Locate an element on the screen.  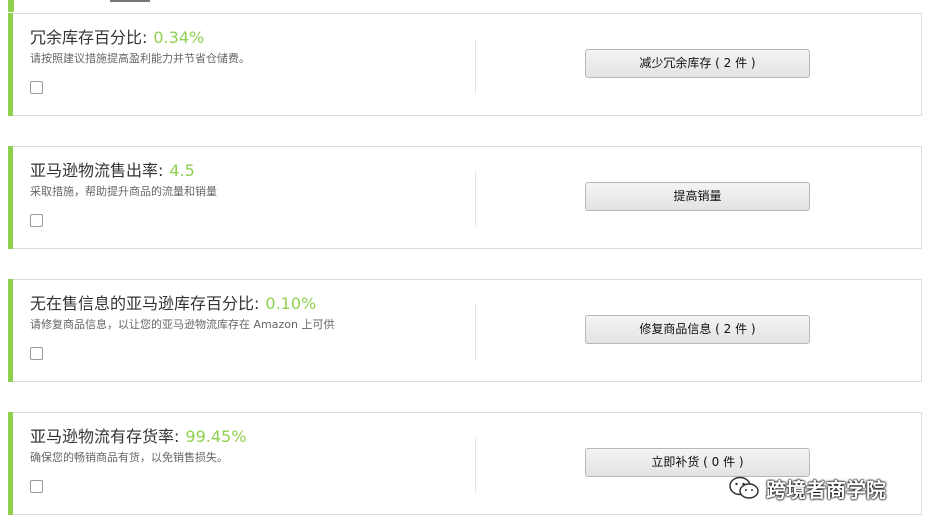
divider is located at coordinates (130, 1).